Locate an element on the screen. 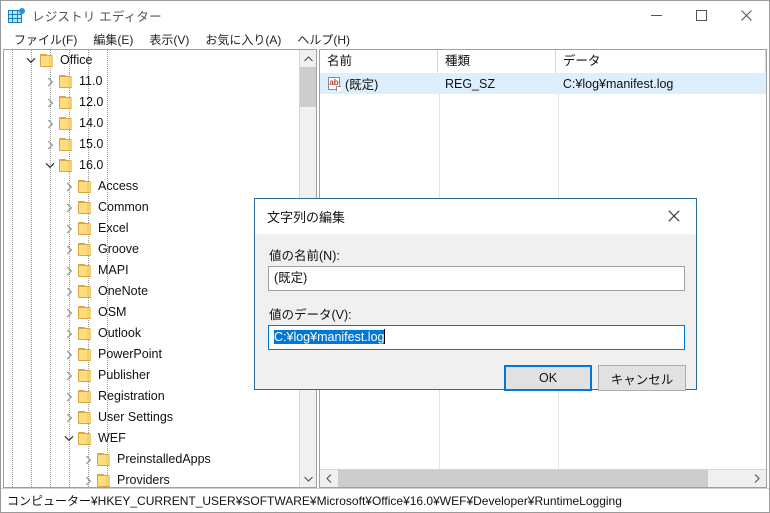  tree-item-label: Providers is located at coordinates (143, 479).